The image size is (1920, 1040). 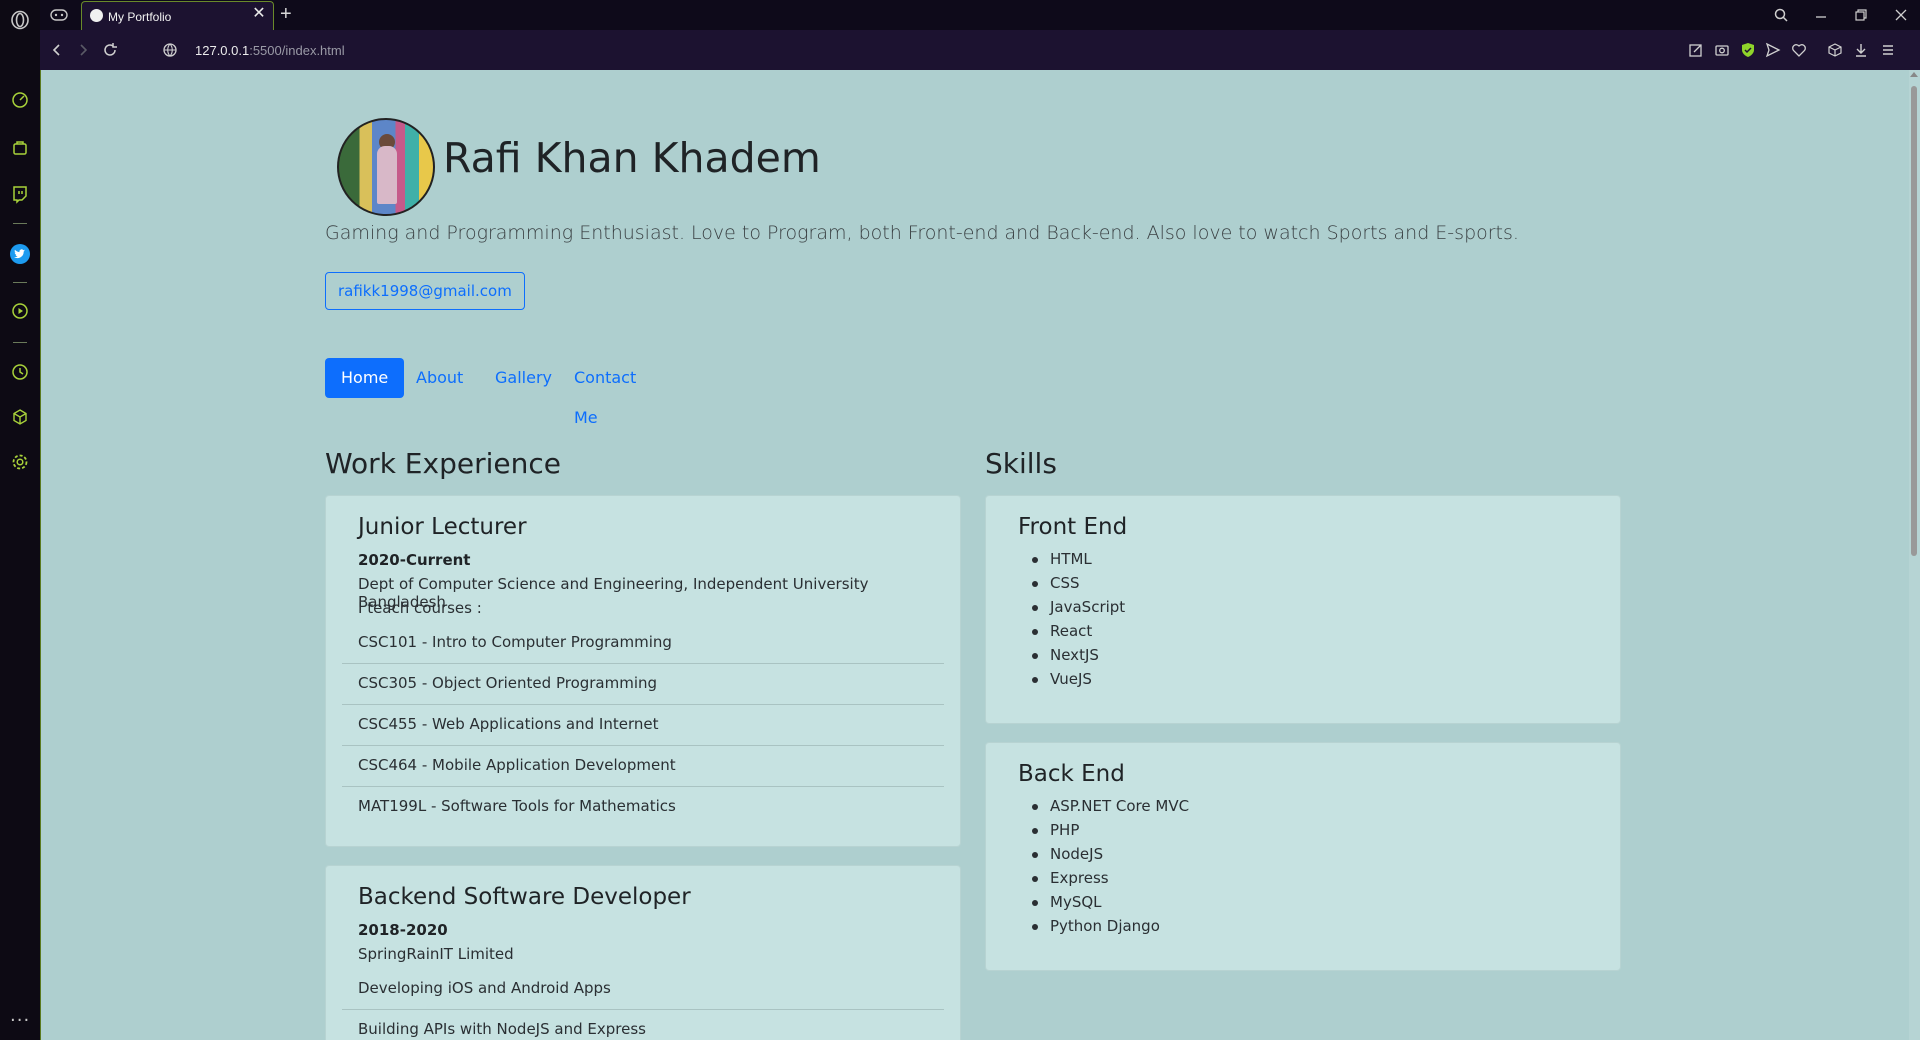 I want to click on scrollbar-thumb, so click(x=1914, y=321).